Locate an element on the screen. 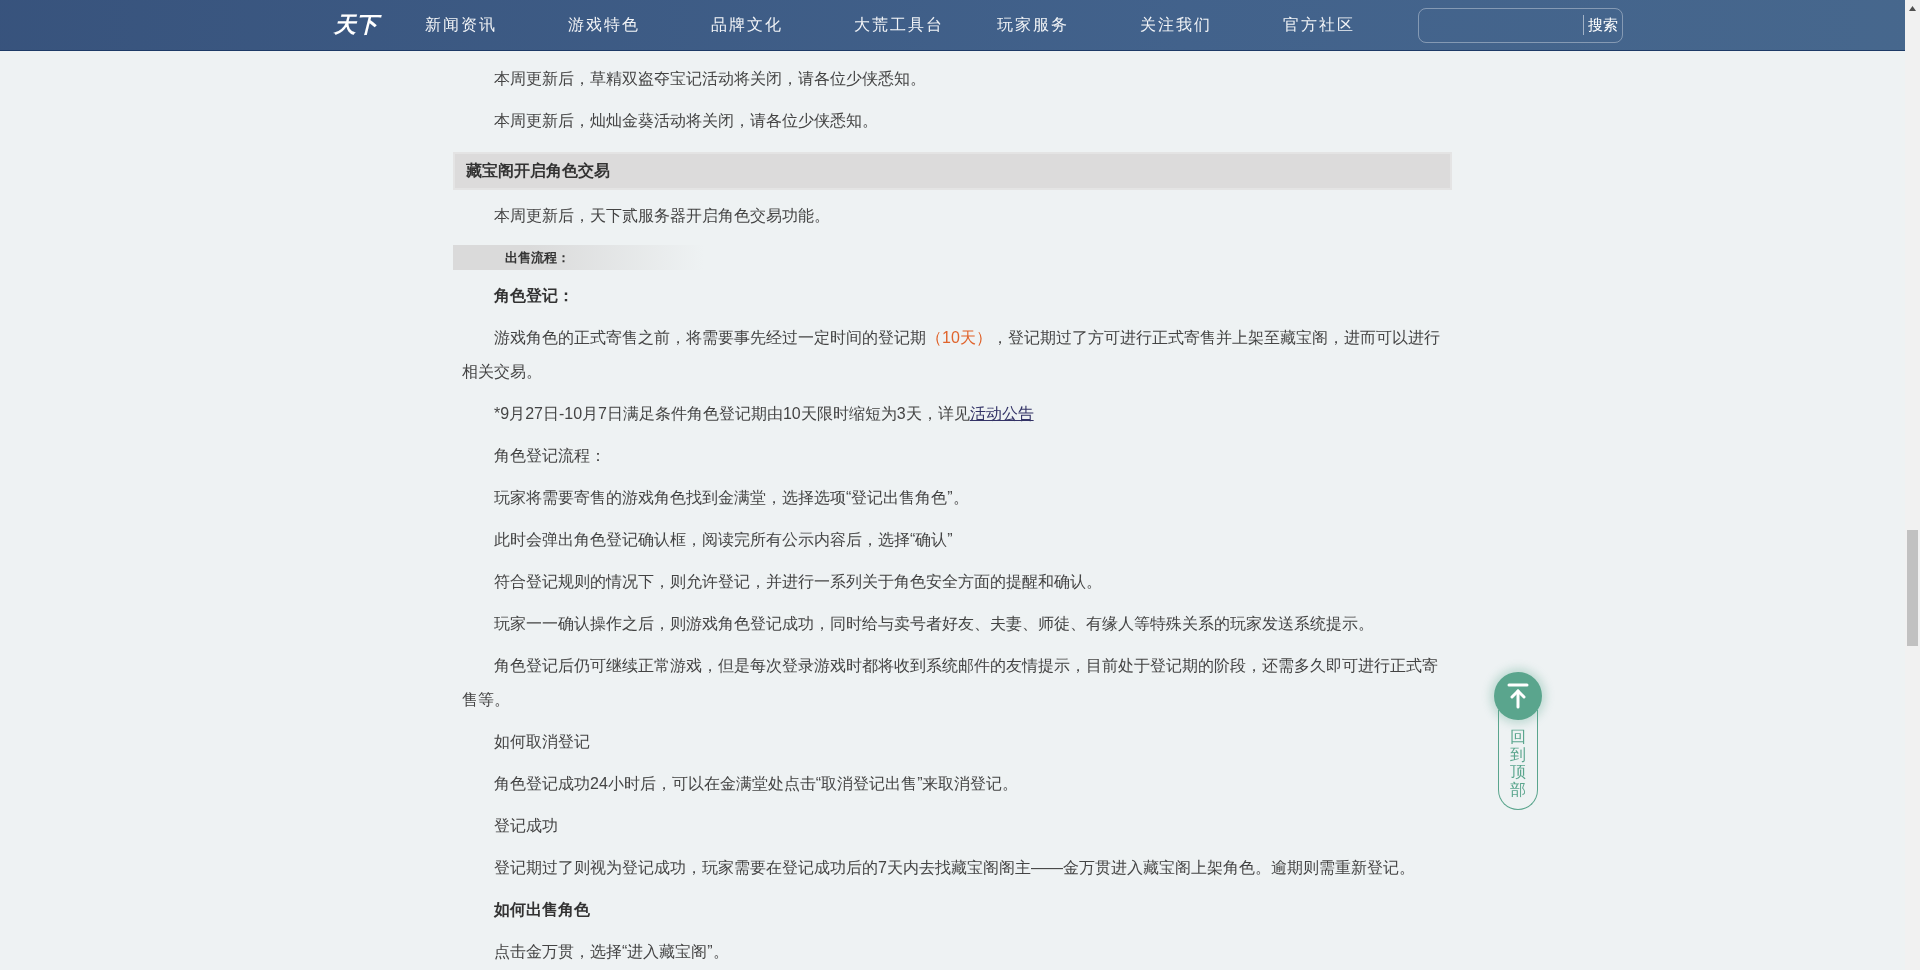 Image resolution: width=1920 pixels, height=970 pixels. paragraph: 角色登记后仍可继续正常游戏，但是每次登录游戏时都将收到系统邮件的友情提示，目前处于登记期的阶段，还需多久即可进行正式寄售等。 is located at coordinates (950, 683).